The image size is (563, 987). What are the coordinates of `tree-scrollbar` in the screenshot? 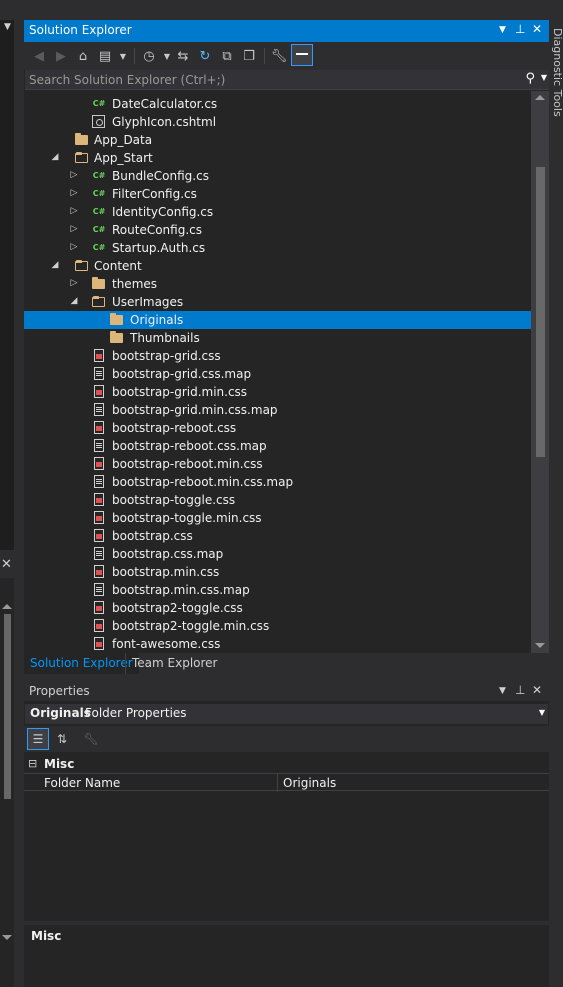 It's located at (540, 372).